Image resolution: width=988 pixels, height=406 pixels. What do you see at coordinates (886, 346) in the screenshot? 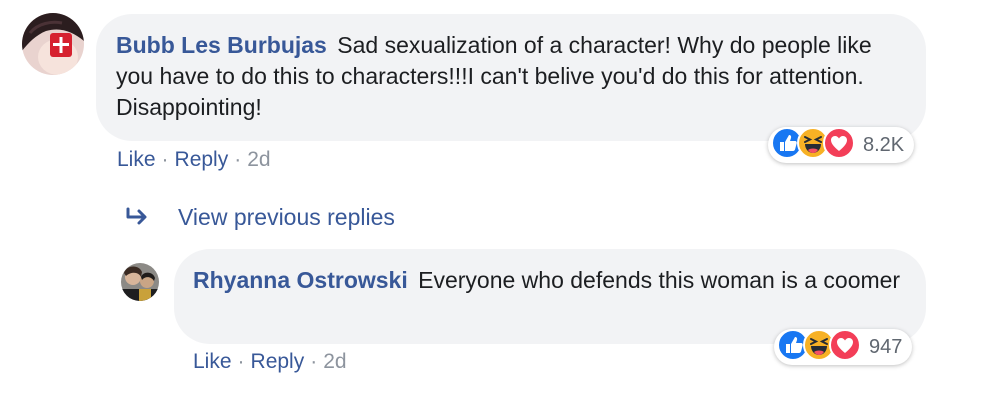
I see `reply-reaction-count: 947` at bounding box center [886, 346].